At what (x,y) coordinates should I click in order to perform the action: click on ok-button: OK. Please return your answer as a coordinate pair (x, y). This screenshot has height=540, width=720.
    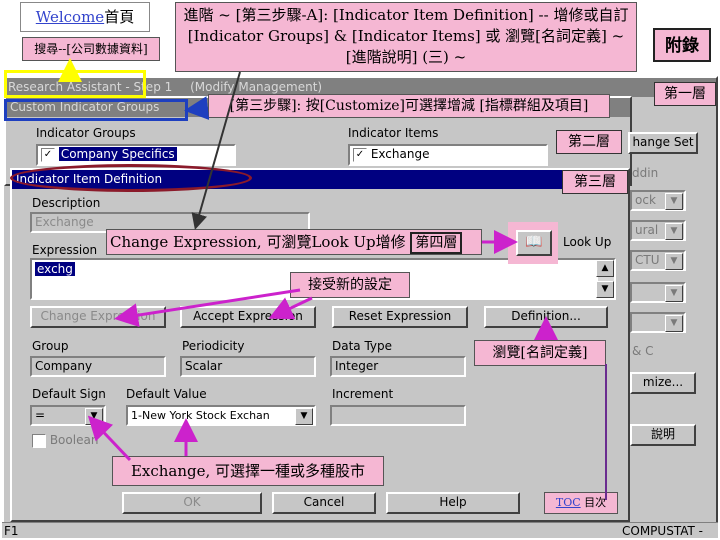
    Looking at the image, I should click on (192, 503).